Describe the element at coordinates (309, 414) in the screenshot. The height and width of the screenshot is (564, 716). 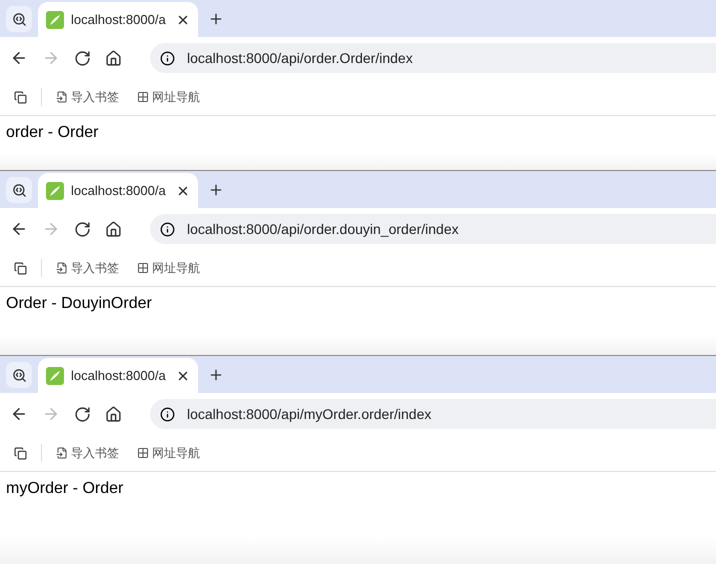
I see `address-text: localhost:8000/api/myOrder.order/index` at that location.